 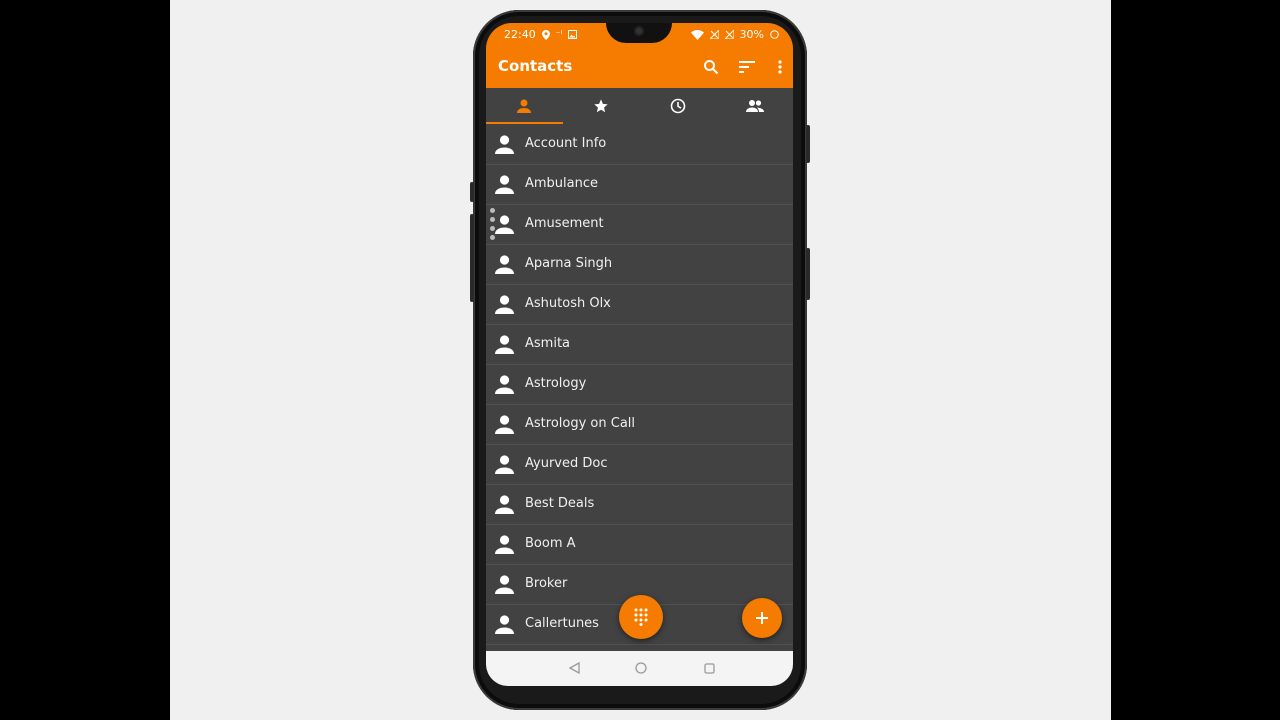 I want to click on contact-name: Aparna Singh, so click(x=569, y=263).